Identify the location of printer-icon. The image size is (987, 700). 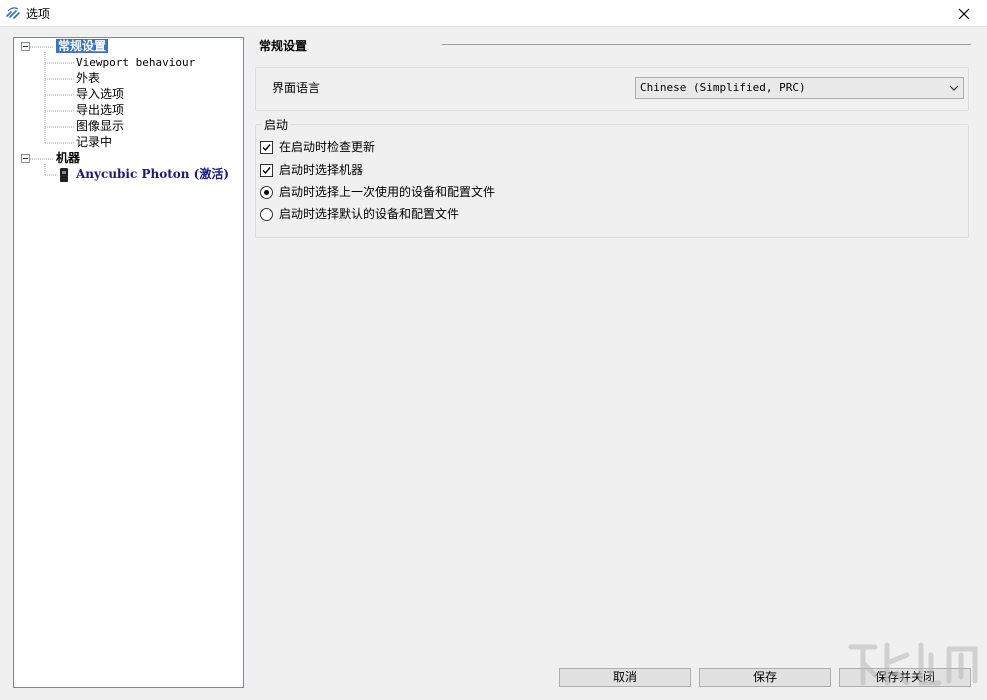
(64, 175).